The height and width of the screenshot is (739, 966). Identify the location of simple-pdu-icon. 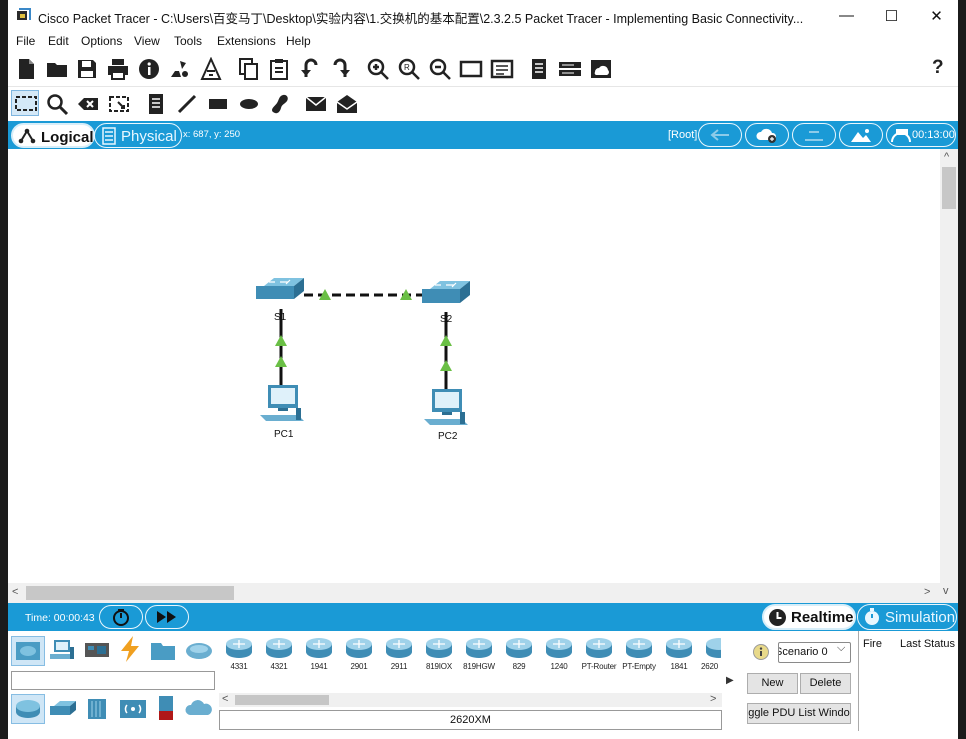
(316, 104).